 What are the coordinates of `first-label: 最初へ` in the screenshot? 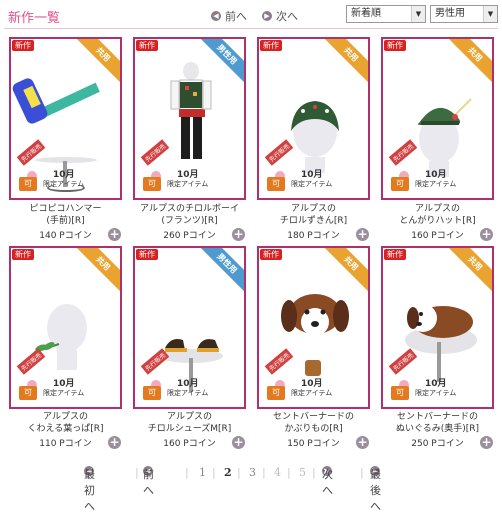 It's located at (89, 490).